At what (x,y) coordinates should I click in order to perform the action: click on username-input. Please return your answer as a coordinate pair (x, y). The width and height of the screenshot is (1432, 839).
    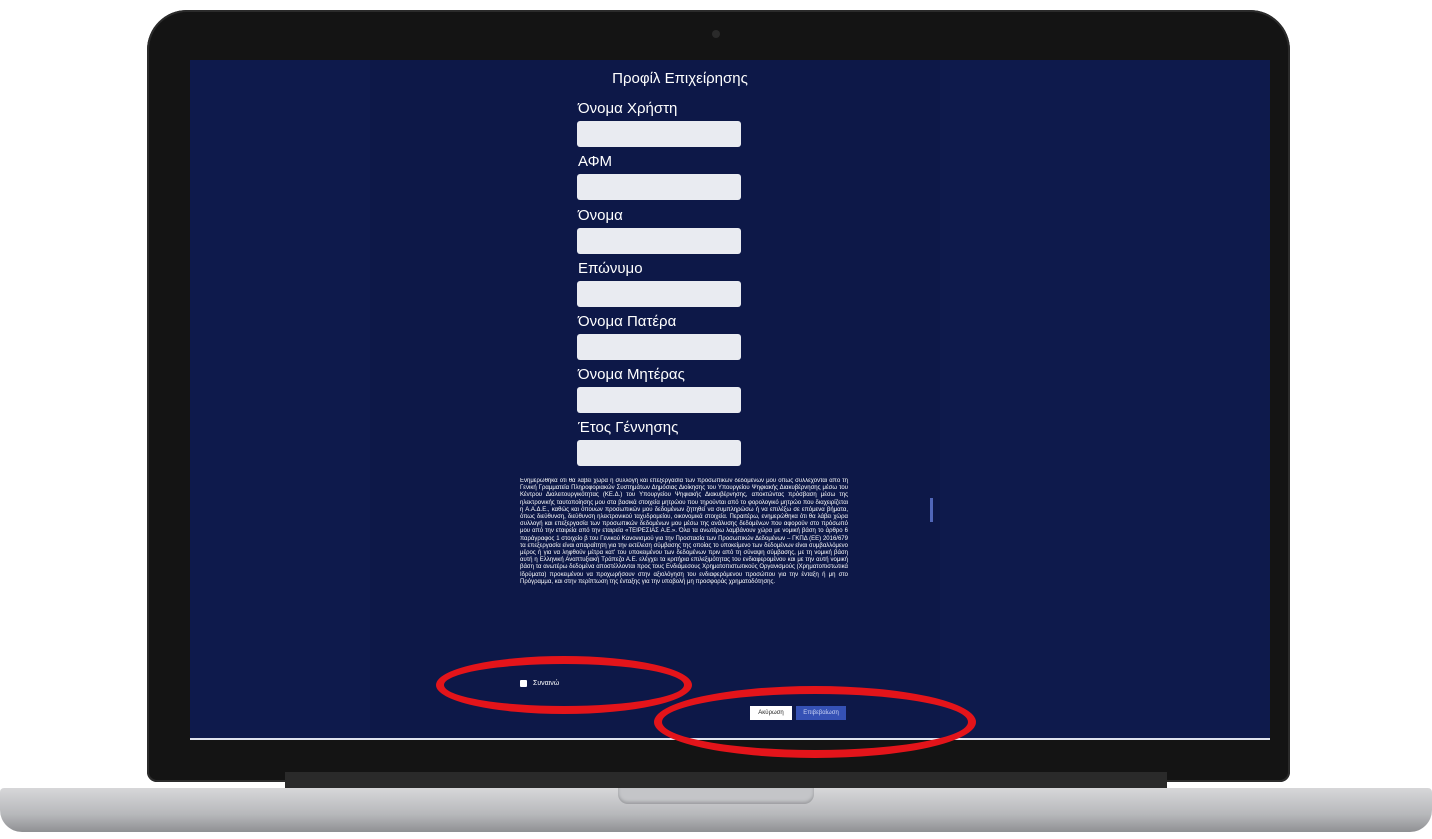
    Looking at the image, I should click on (659, 134).